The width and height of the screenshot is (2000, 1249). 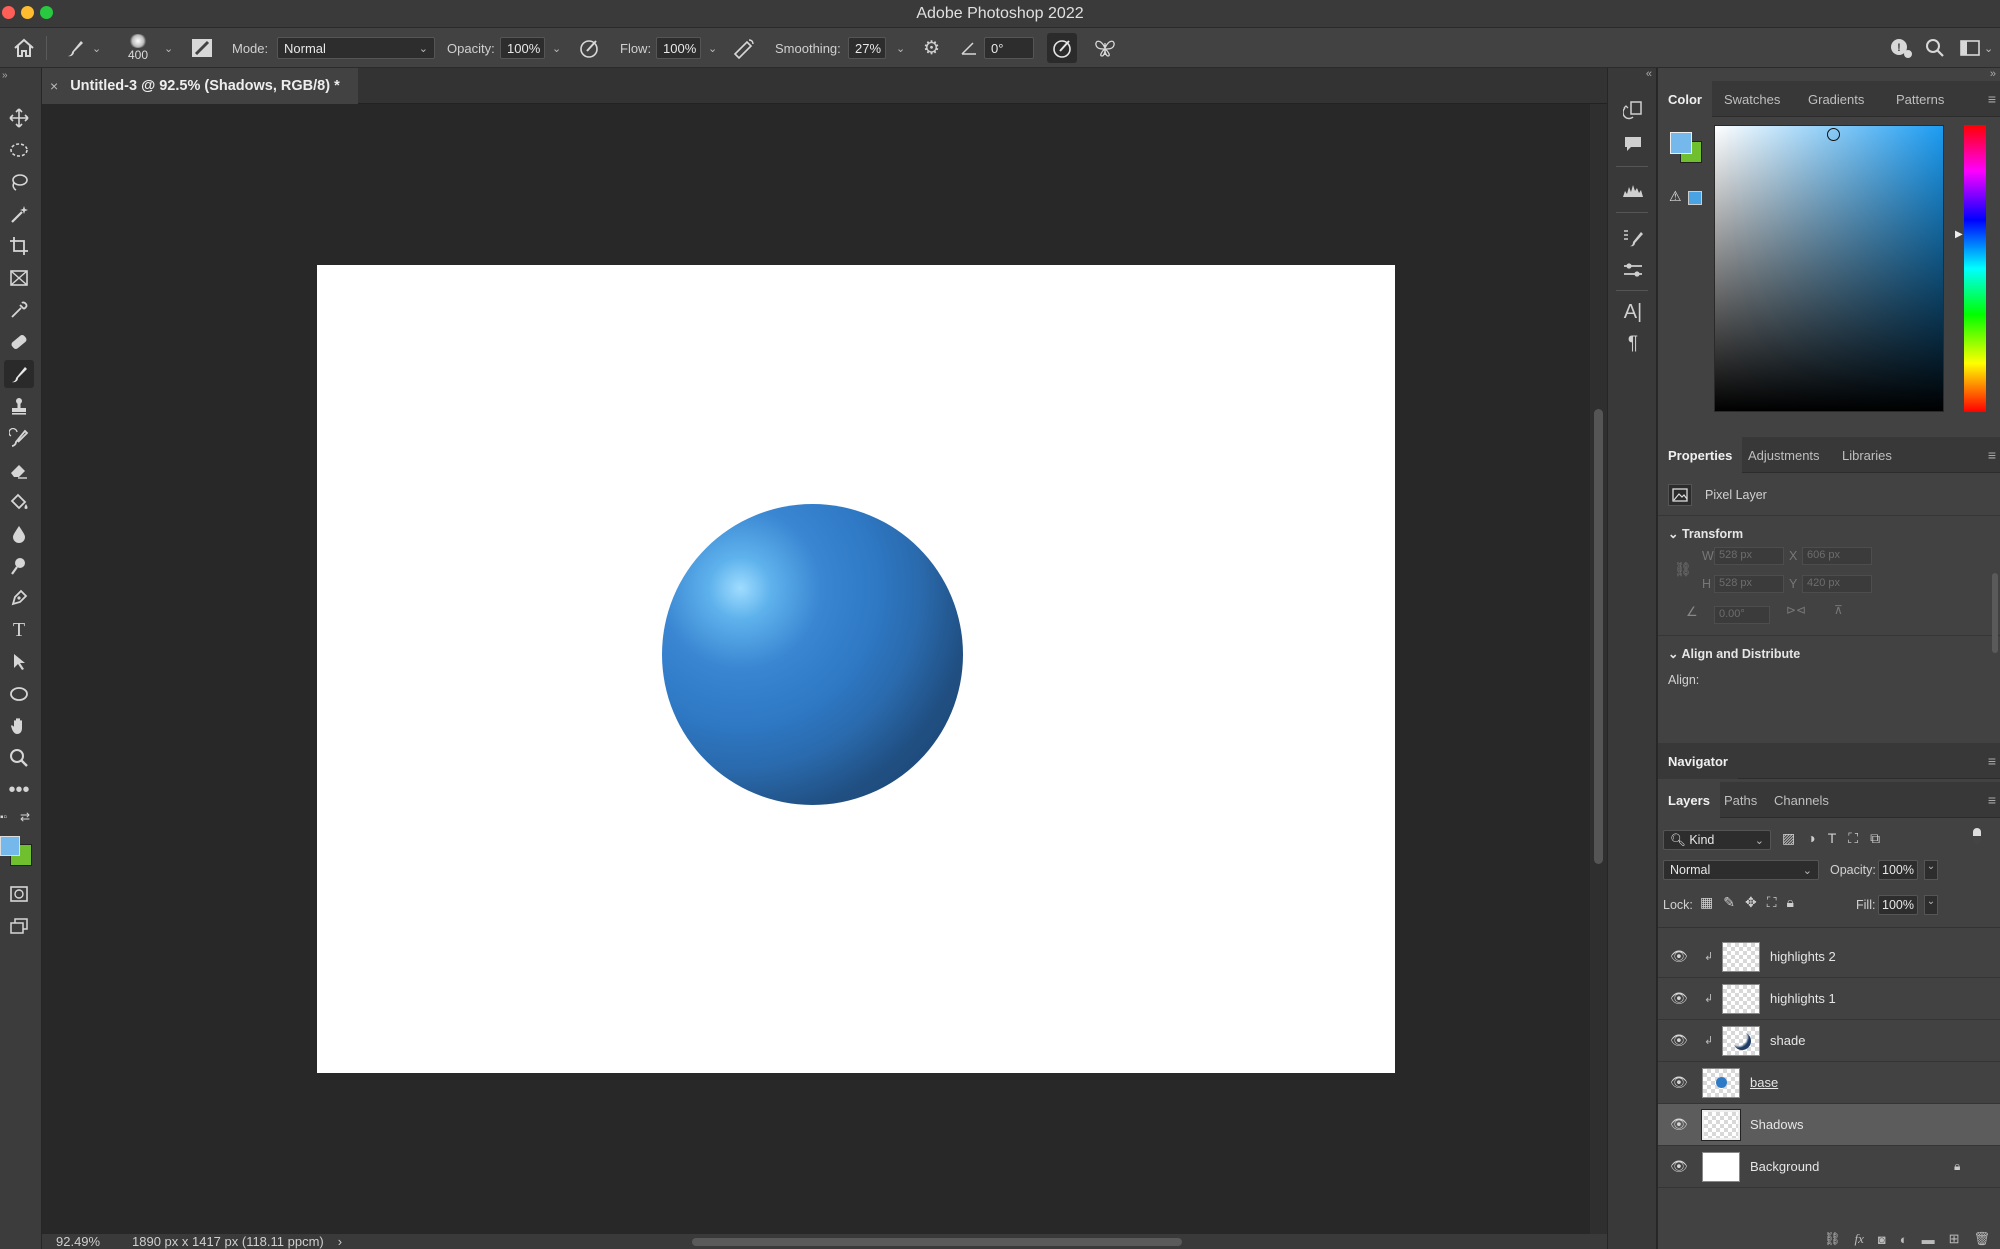 What do you see at coordinates (19, 758) in the screenshot?
I see `zoom-tool-icon` at bounding box center [19, 758].